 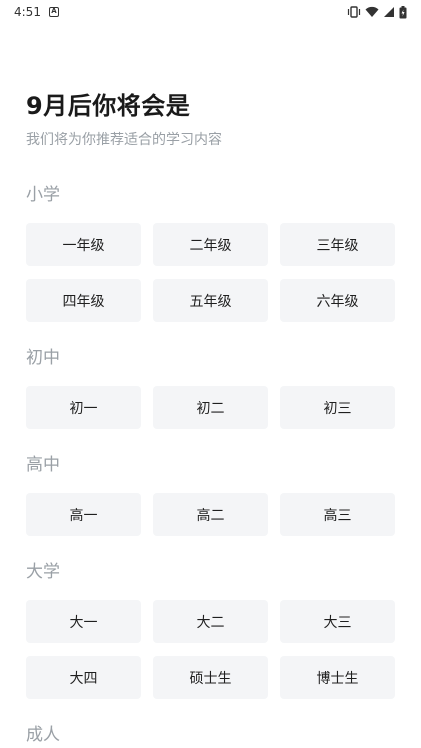 What do you see at coordinates (337, 621) in the screenshot?
I see `grade-option-university-3: 大三` at bounding box center [337, 621].